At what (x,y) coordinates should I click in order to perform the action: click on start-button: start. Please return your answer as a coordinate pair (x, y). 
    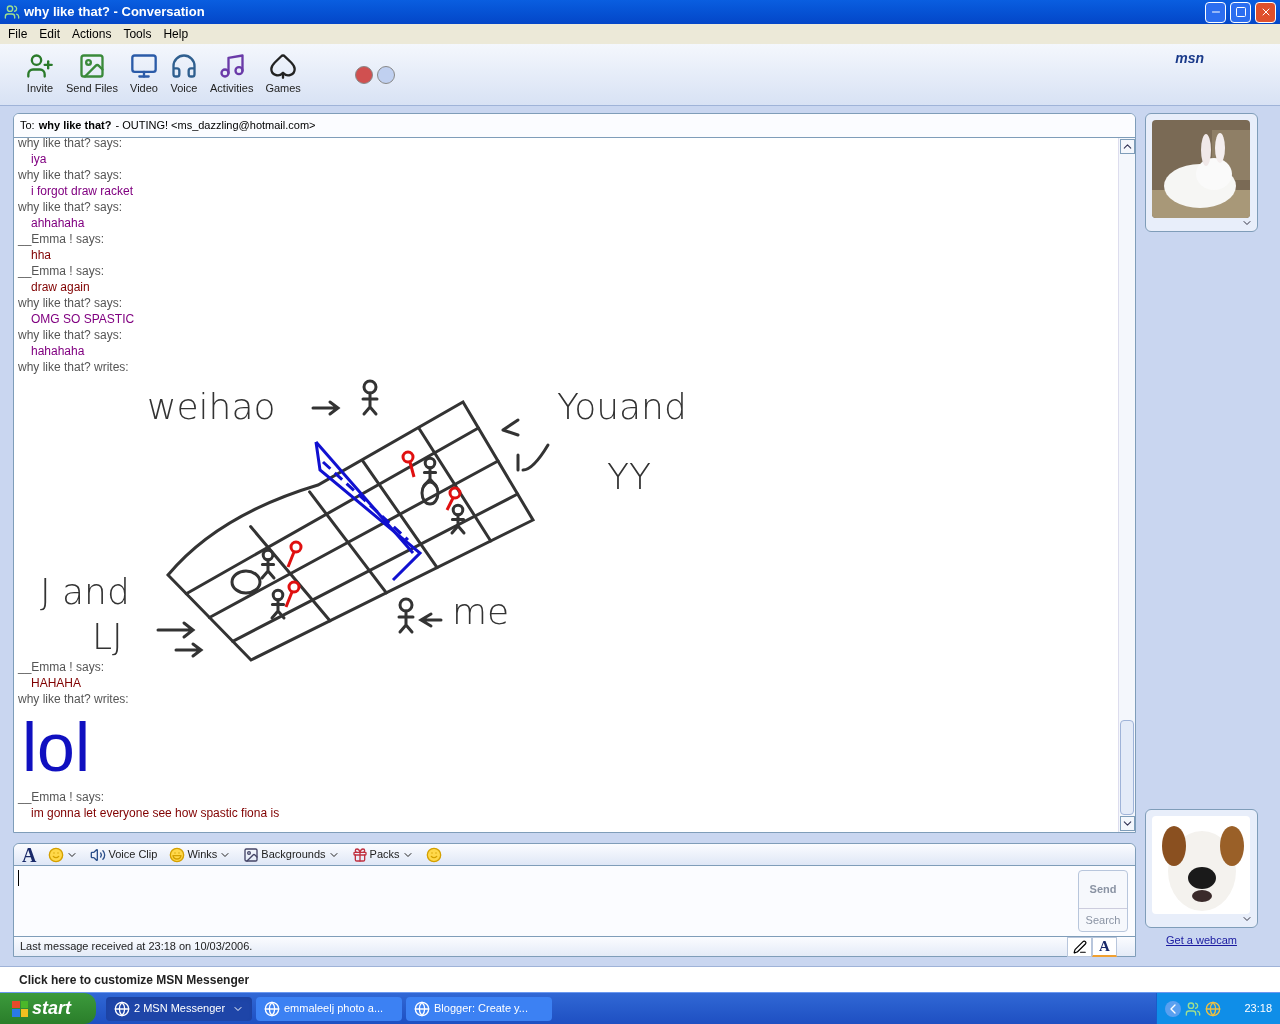
    Looking at the image, I should click on (48, 1008).